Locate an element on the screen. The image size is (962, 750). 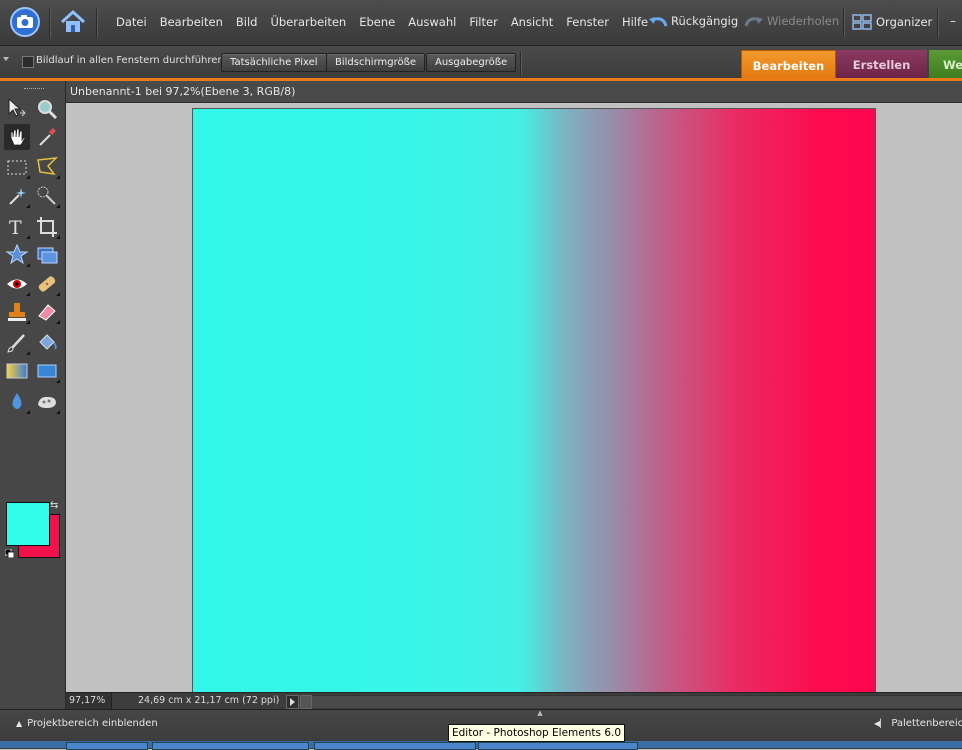
scroll-all-label: Bildlauf in allen Fenstern durchführen is located at coordinates (130, 60).